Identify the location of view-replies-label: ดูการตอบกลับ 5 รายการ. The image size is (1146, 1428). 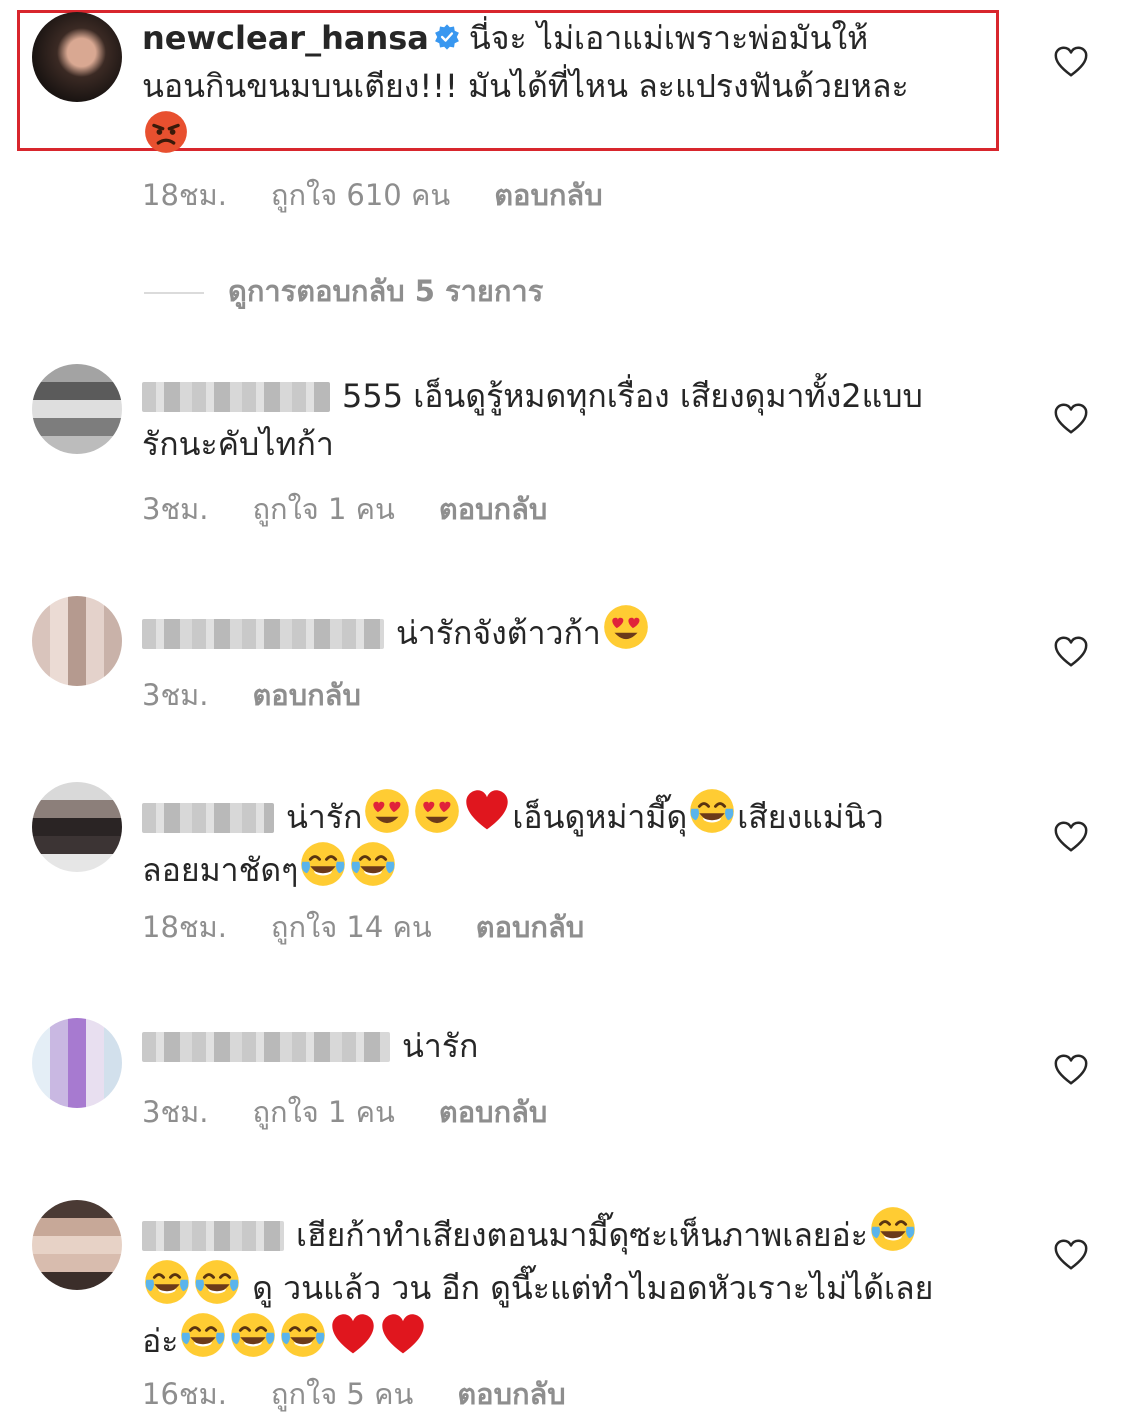
(386, 291).